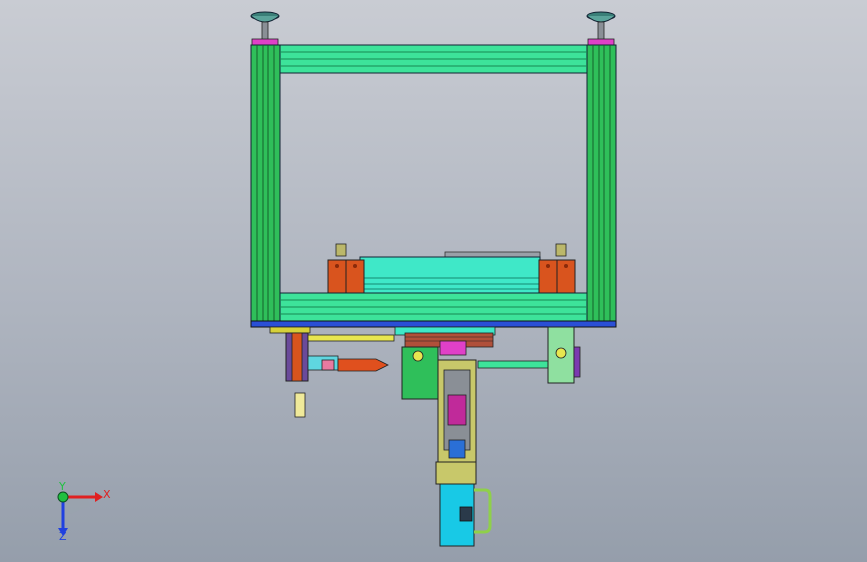 This screenshot has height=562, width=867. I want to click on x-axis-label: X, so click(107, 494).